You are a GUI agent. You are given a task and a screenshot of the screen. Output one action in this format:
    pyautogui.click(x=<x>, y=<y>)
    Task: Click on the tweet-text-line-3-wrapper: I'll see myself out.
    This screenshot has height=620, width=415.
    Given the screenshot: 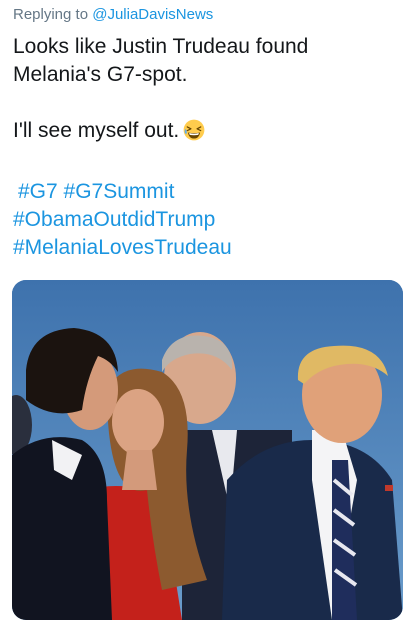 What is the action you would take?
    pyautogui.click(x=208, y=131)
    